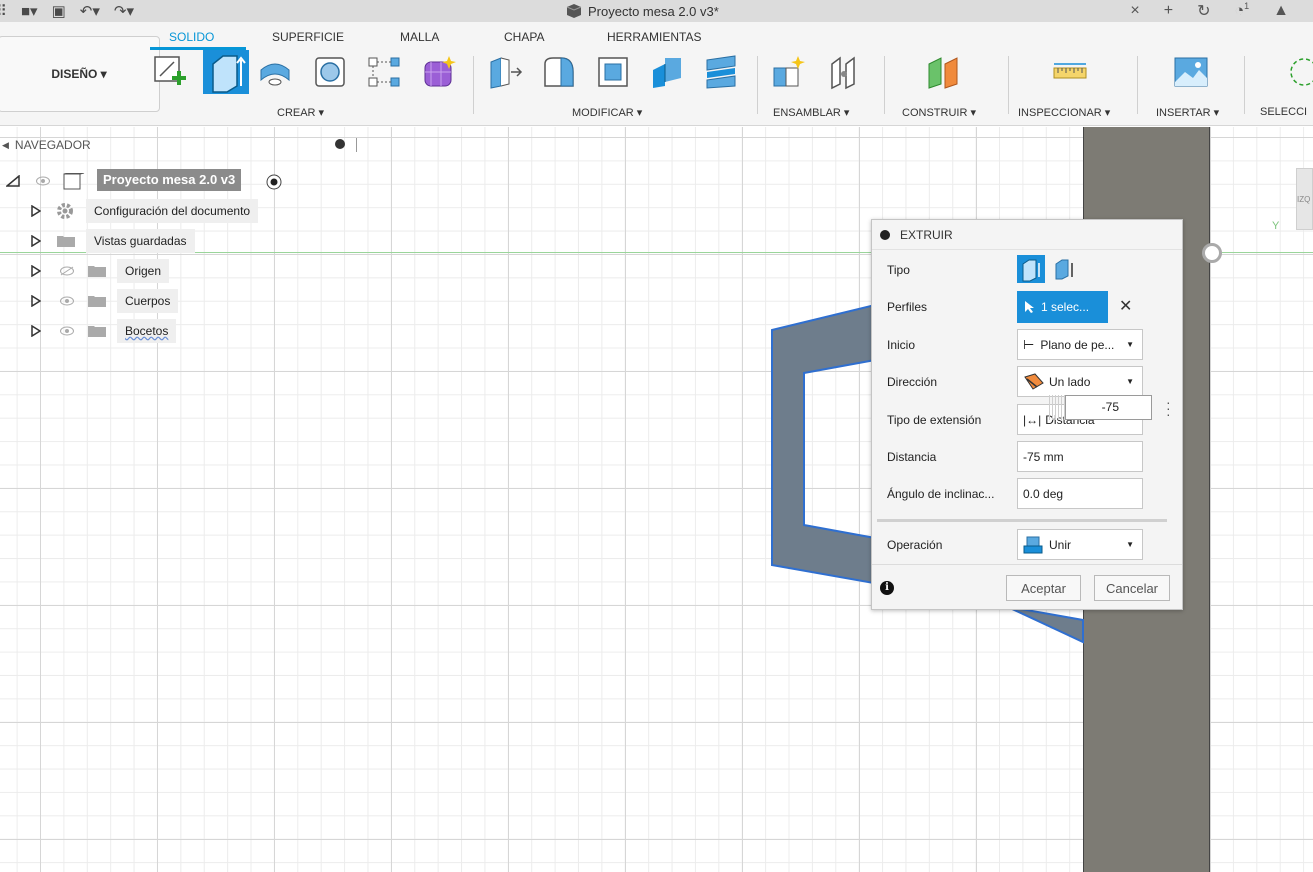 The image size is (1313, 872). Describe the element at coordinates (1027, 235) in the screenshot. I see `dialog-header: EXTRUIR` at that location.